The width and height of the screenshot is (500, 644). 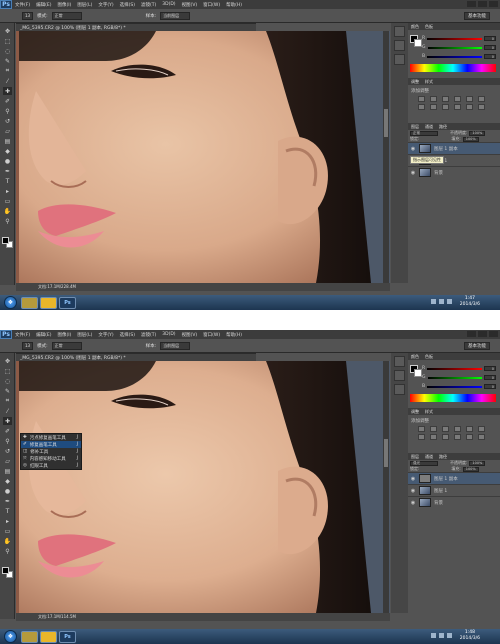 I want to click on channel-mixer-icon, so click(x=457, y=107).